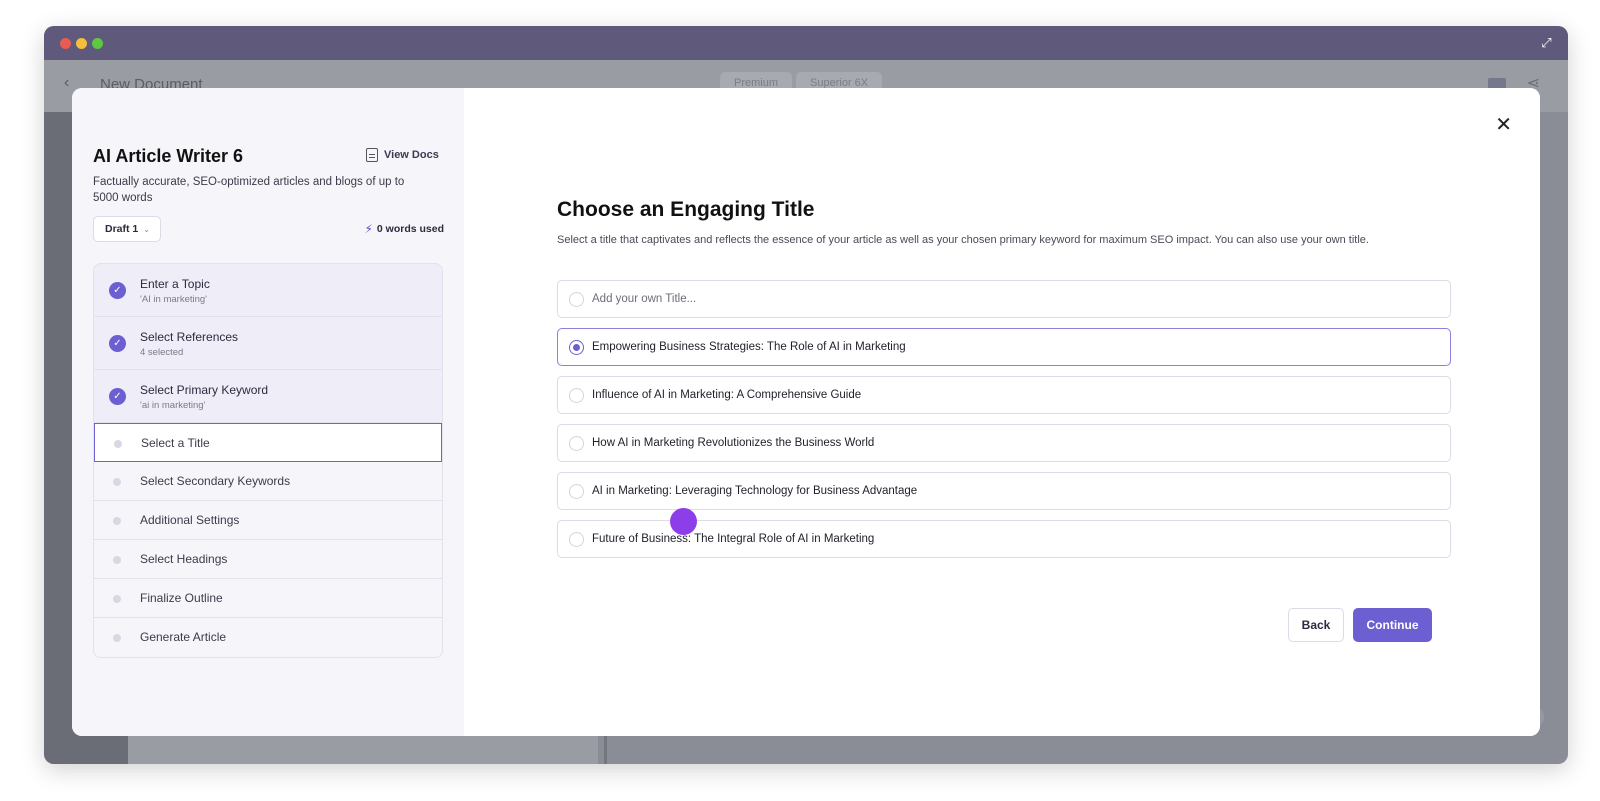 The image size is (1600, 801). What do you see at coordinates (175, 284) in the screenshot?
I see `step-label: Enter a Topic` at bounding box center [175, 284].